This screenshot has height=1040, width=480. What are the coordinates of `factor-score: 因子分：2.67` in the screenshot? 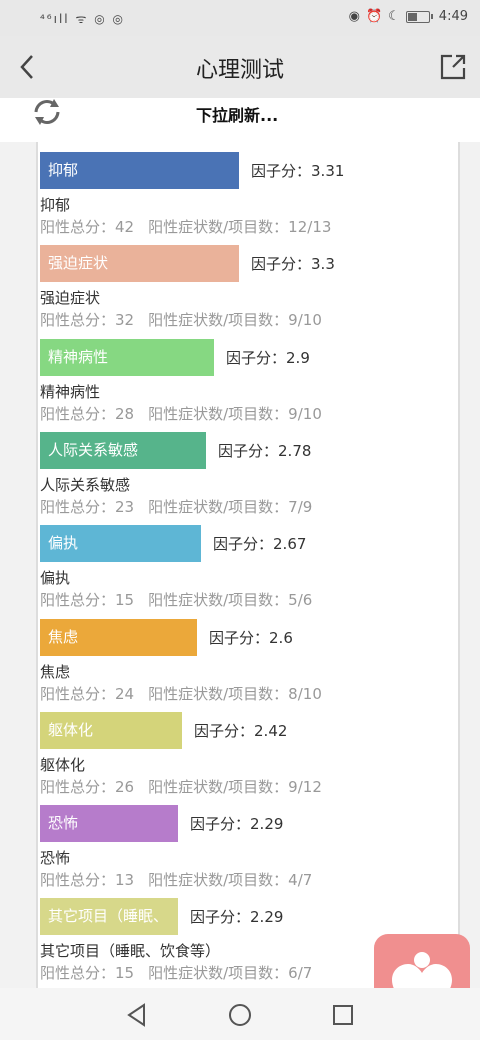 It's located at (259, 543).